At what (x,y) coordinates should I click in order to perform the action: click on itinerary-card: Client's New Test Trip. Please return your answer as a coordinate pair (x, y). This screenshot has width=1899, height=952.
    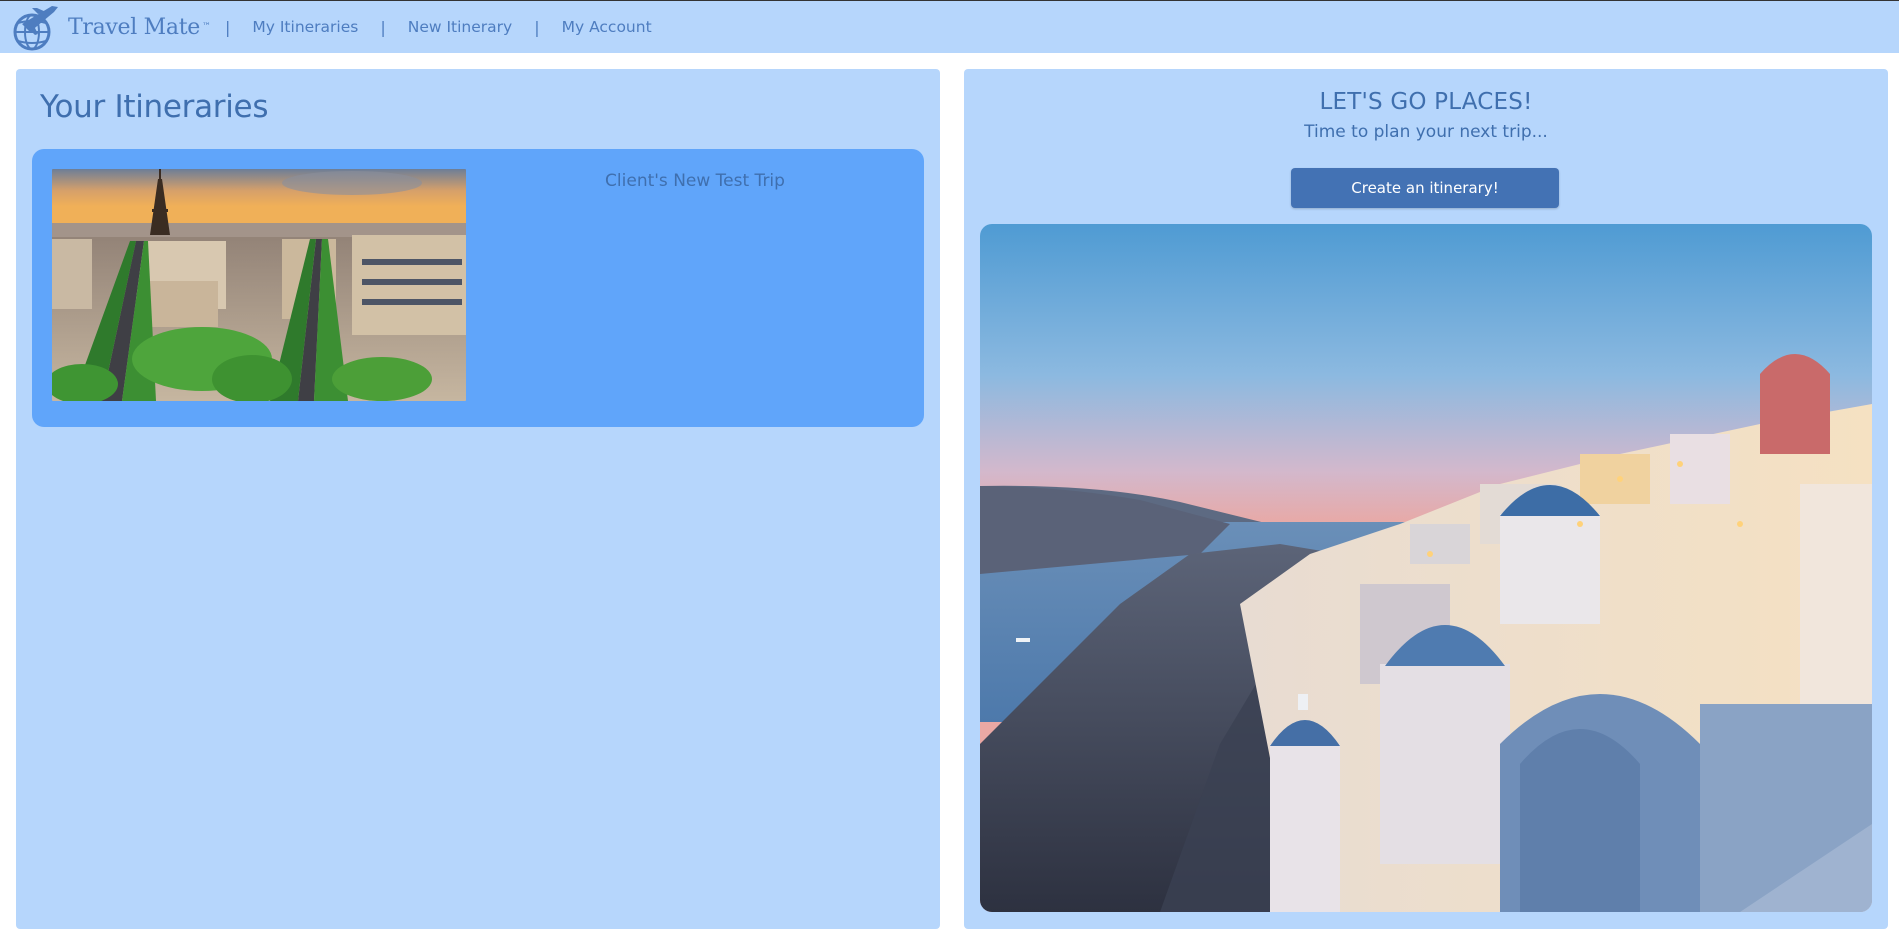
    Looking at the image, I should click on (478, 288).